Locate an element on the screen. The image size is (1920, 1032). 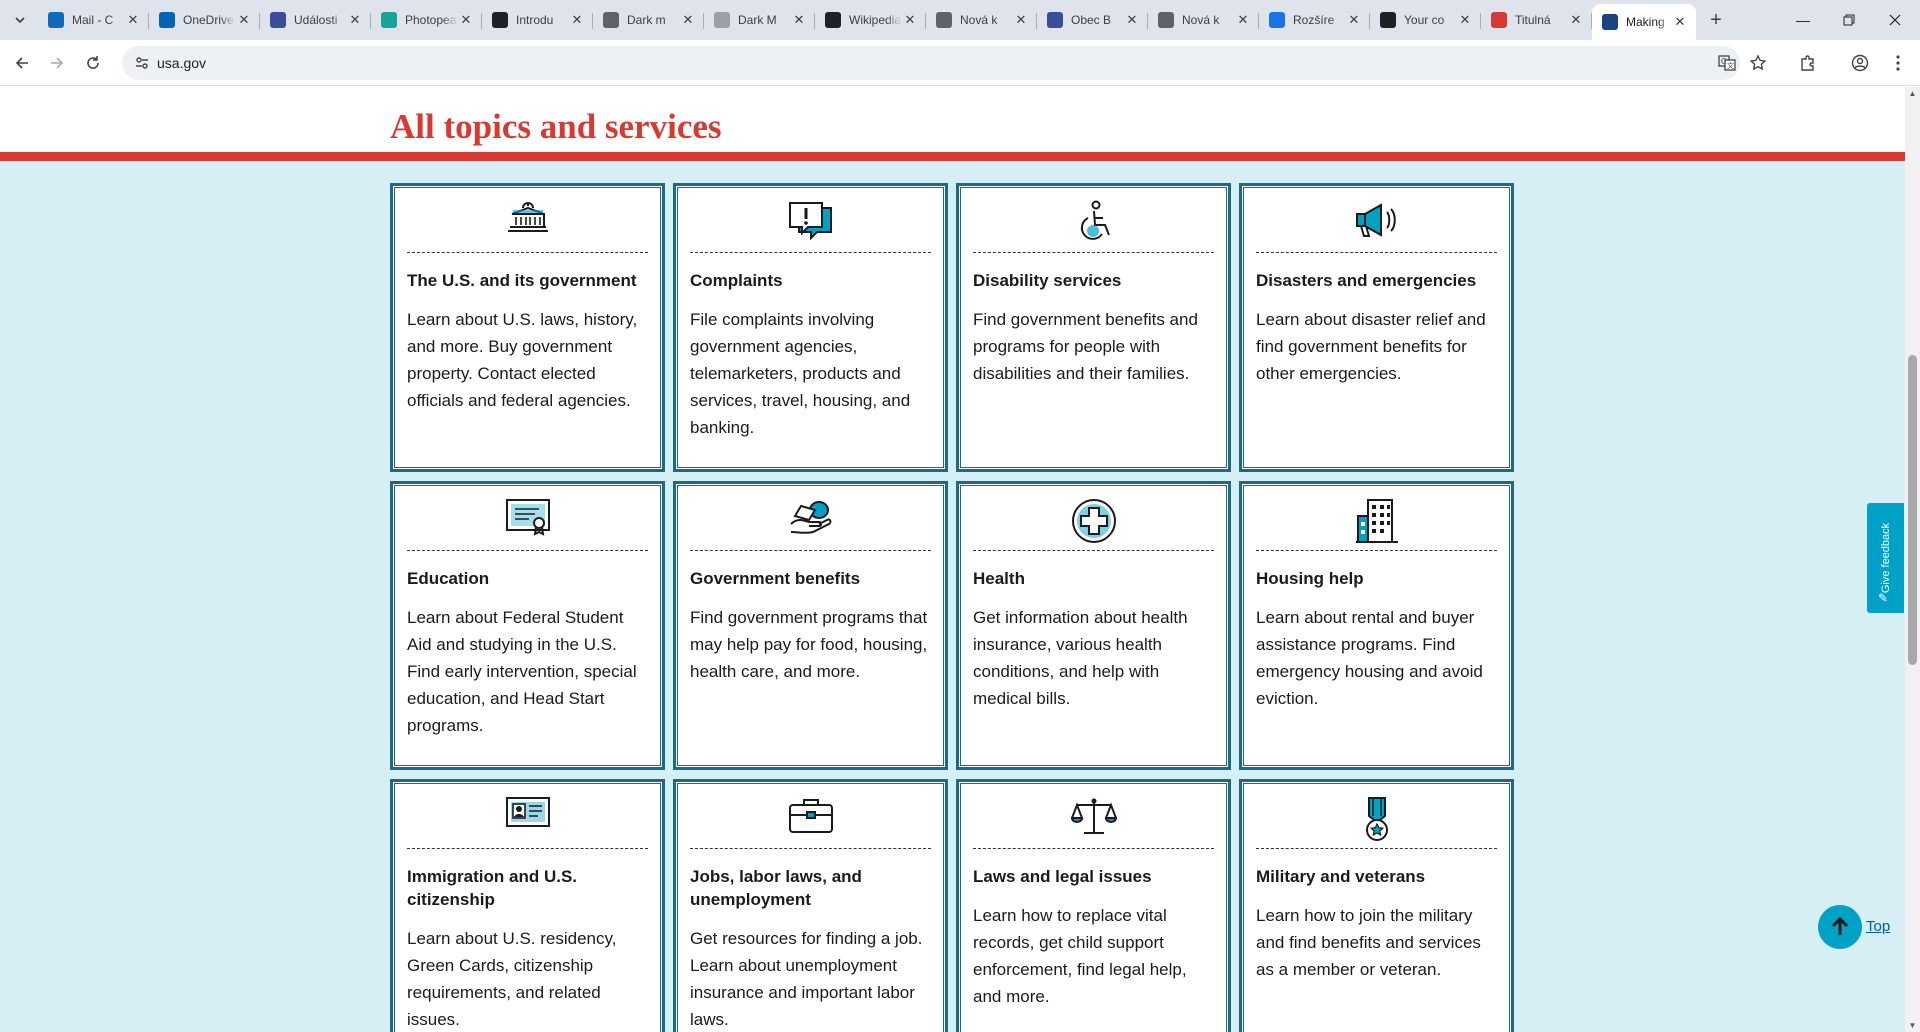
chrome-icon is located at coordinates (1166, 20).